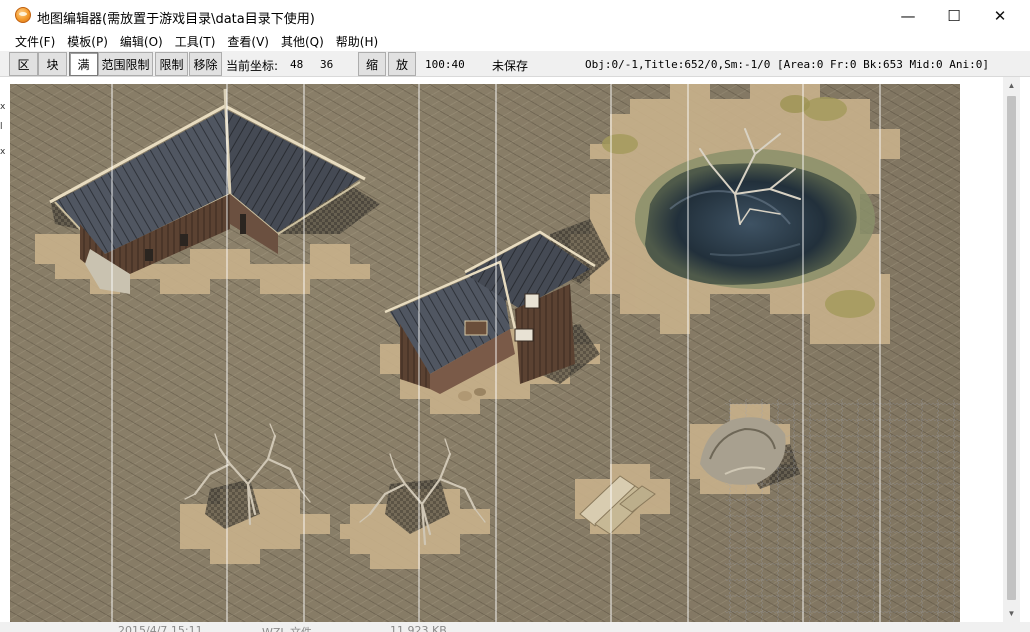 Image resolution: width=1030 pixels, height=632 pixels. I want to click on coordinate-x: 48, so click(297, 64).